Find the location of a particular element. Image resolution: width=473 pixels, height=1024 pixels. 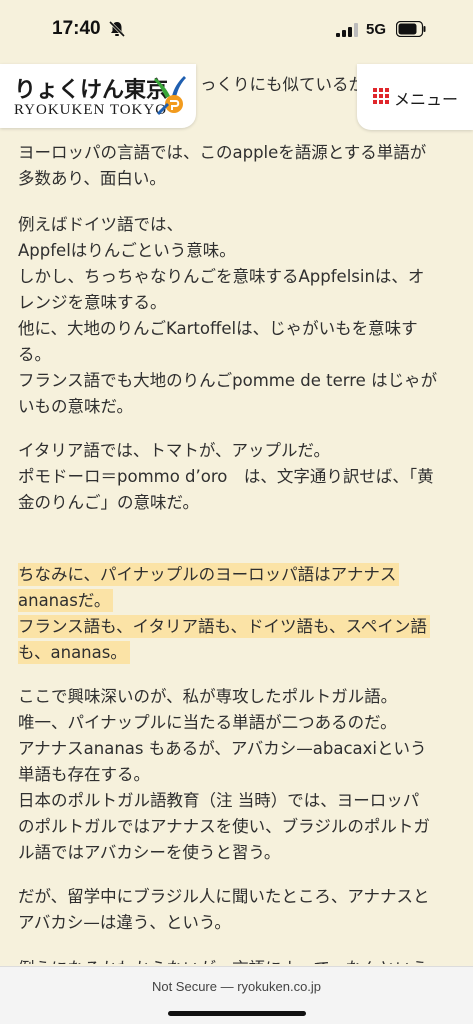

status-bar: 17:40 5G is located at coordinates (236, 32).